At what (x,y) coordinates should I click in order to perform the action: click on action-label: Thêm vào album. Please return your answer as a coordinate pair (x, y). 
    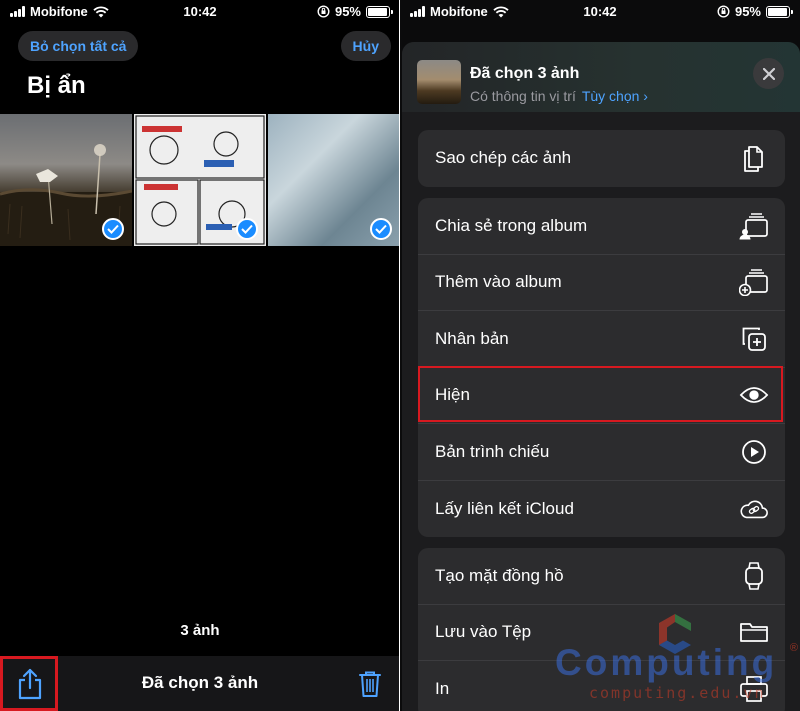
    Looking at the image, I should click on (498, 282).